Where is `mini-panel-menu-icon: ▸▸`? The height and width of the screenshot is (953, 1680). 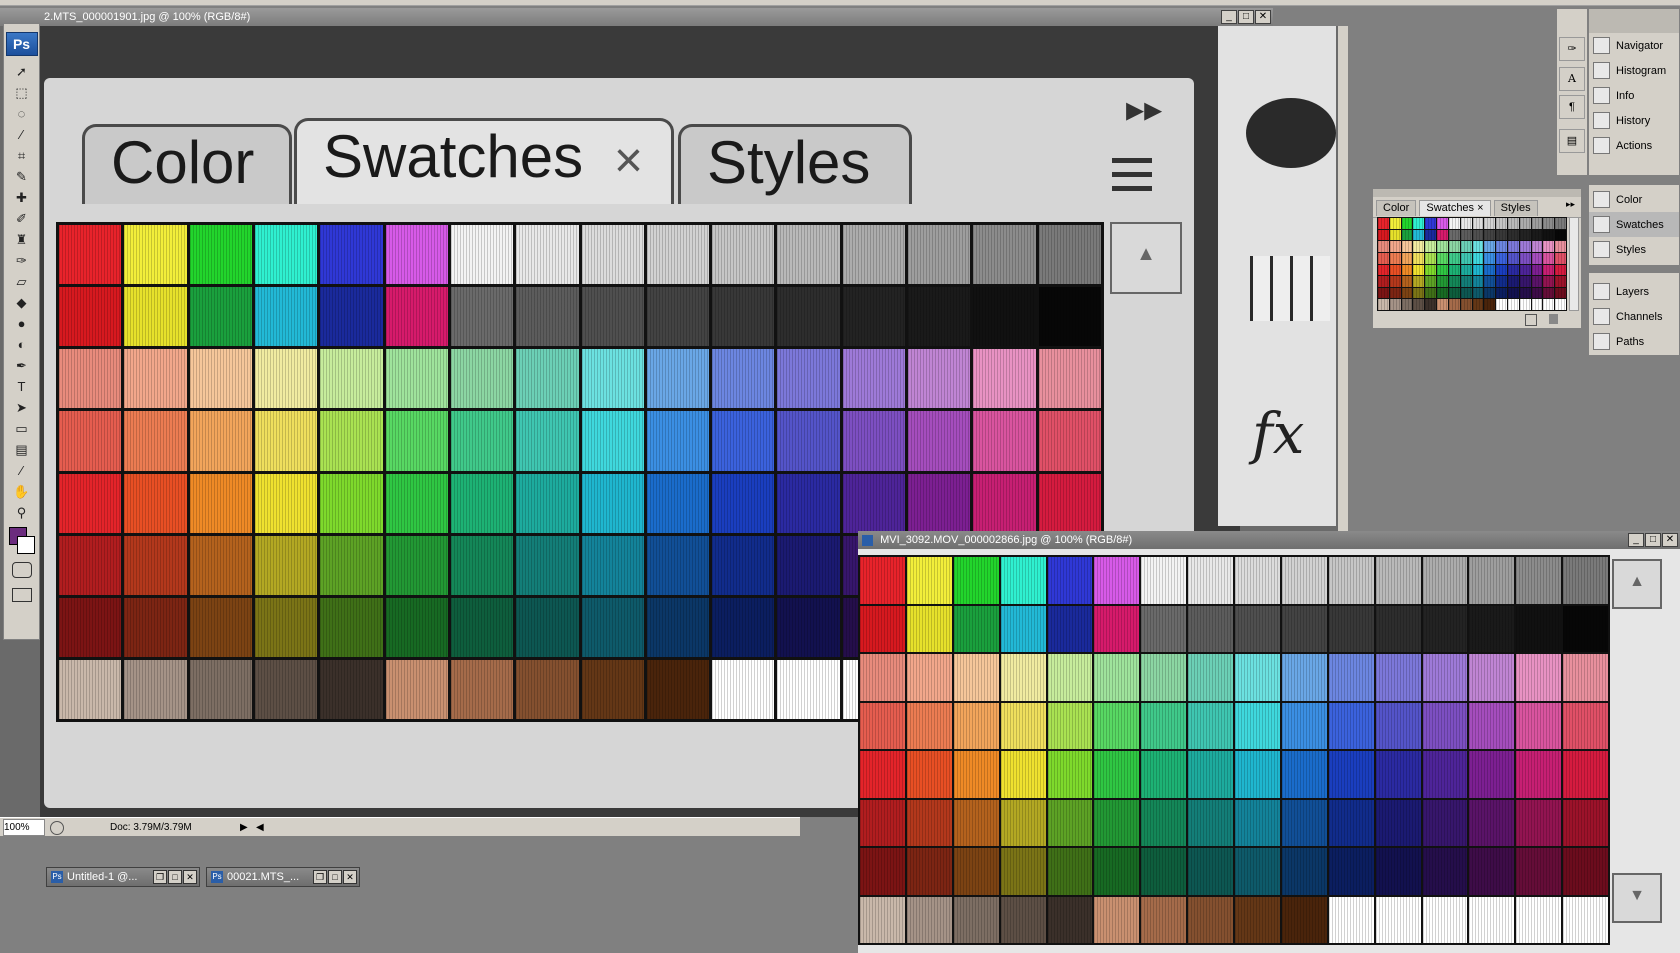
mini-panel-menu-icon: ▸▸ is located at coordinates (1570, 204).